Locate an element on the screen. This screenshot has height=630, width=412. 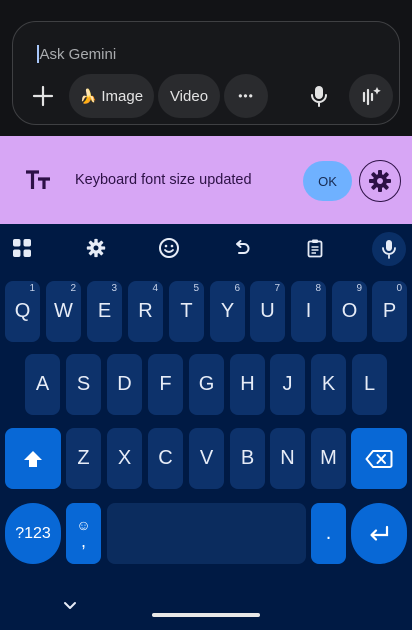
key-y: Y6 is located at coordinates (227, 311).